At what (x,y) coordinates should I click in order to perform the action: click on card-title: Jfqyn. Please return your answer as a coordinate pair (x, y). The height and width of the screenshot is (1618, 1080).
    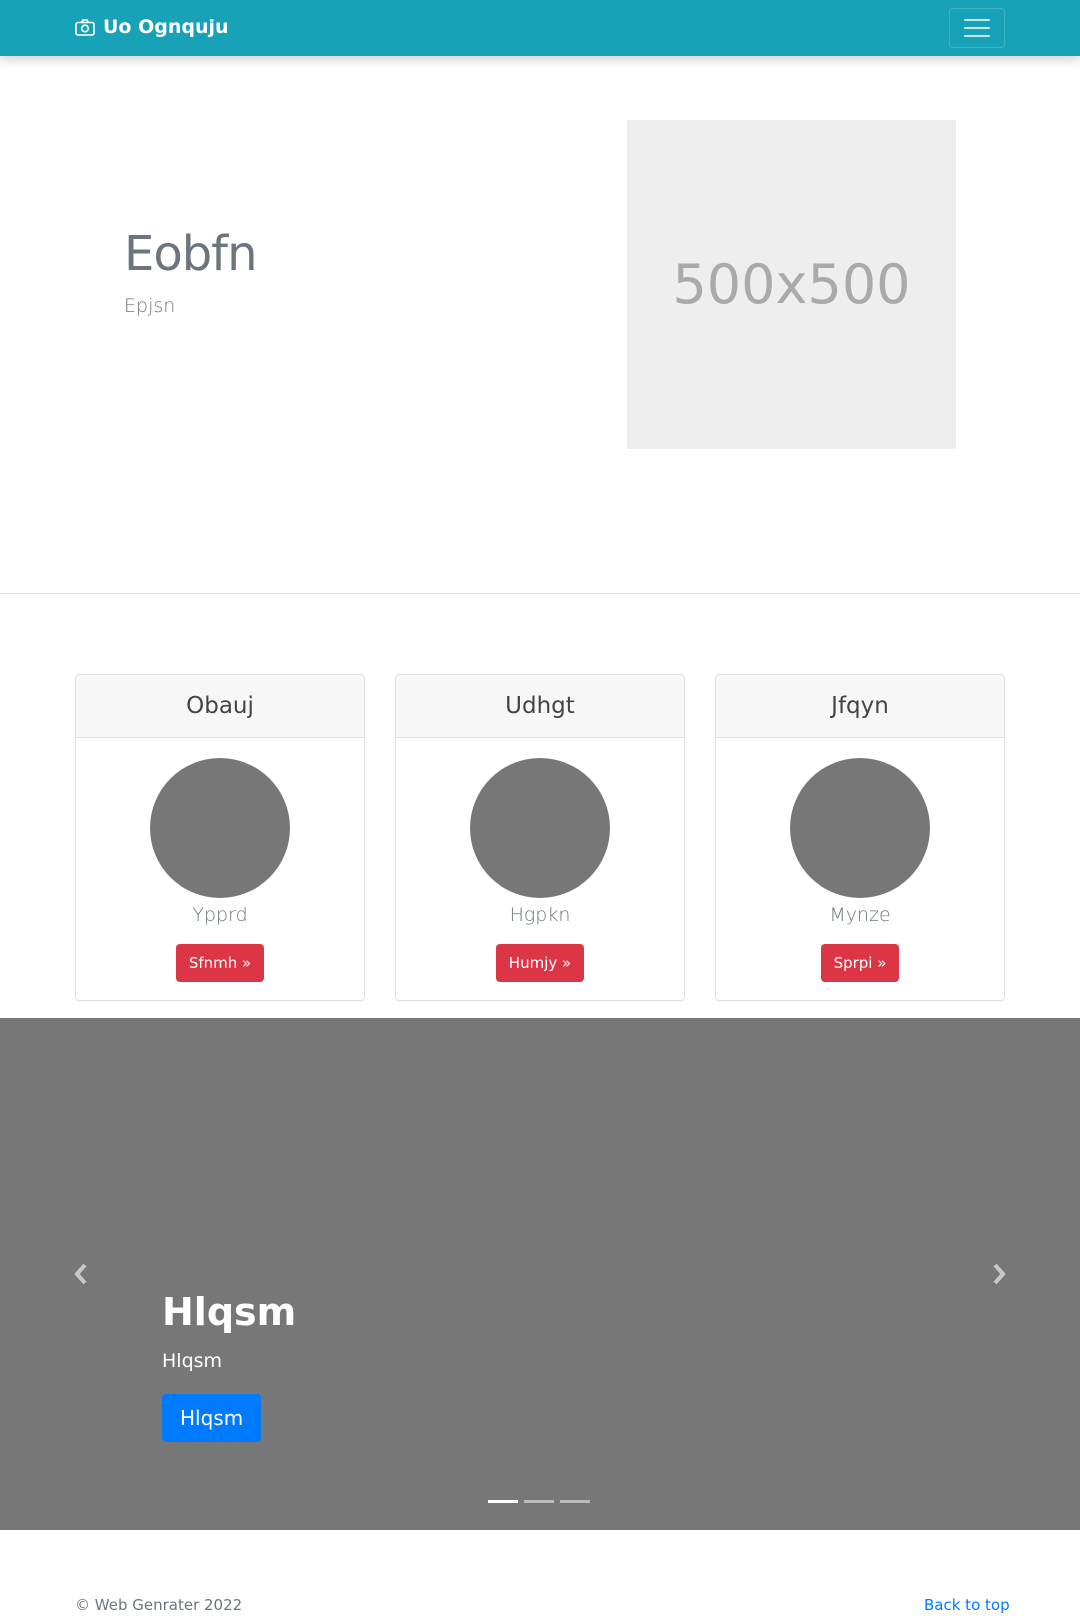
    Looking at the image, I should click on (860, 706).